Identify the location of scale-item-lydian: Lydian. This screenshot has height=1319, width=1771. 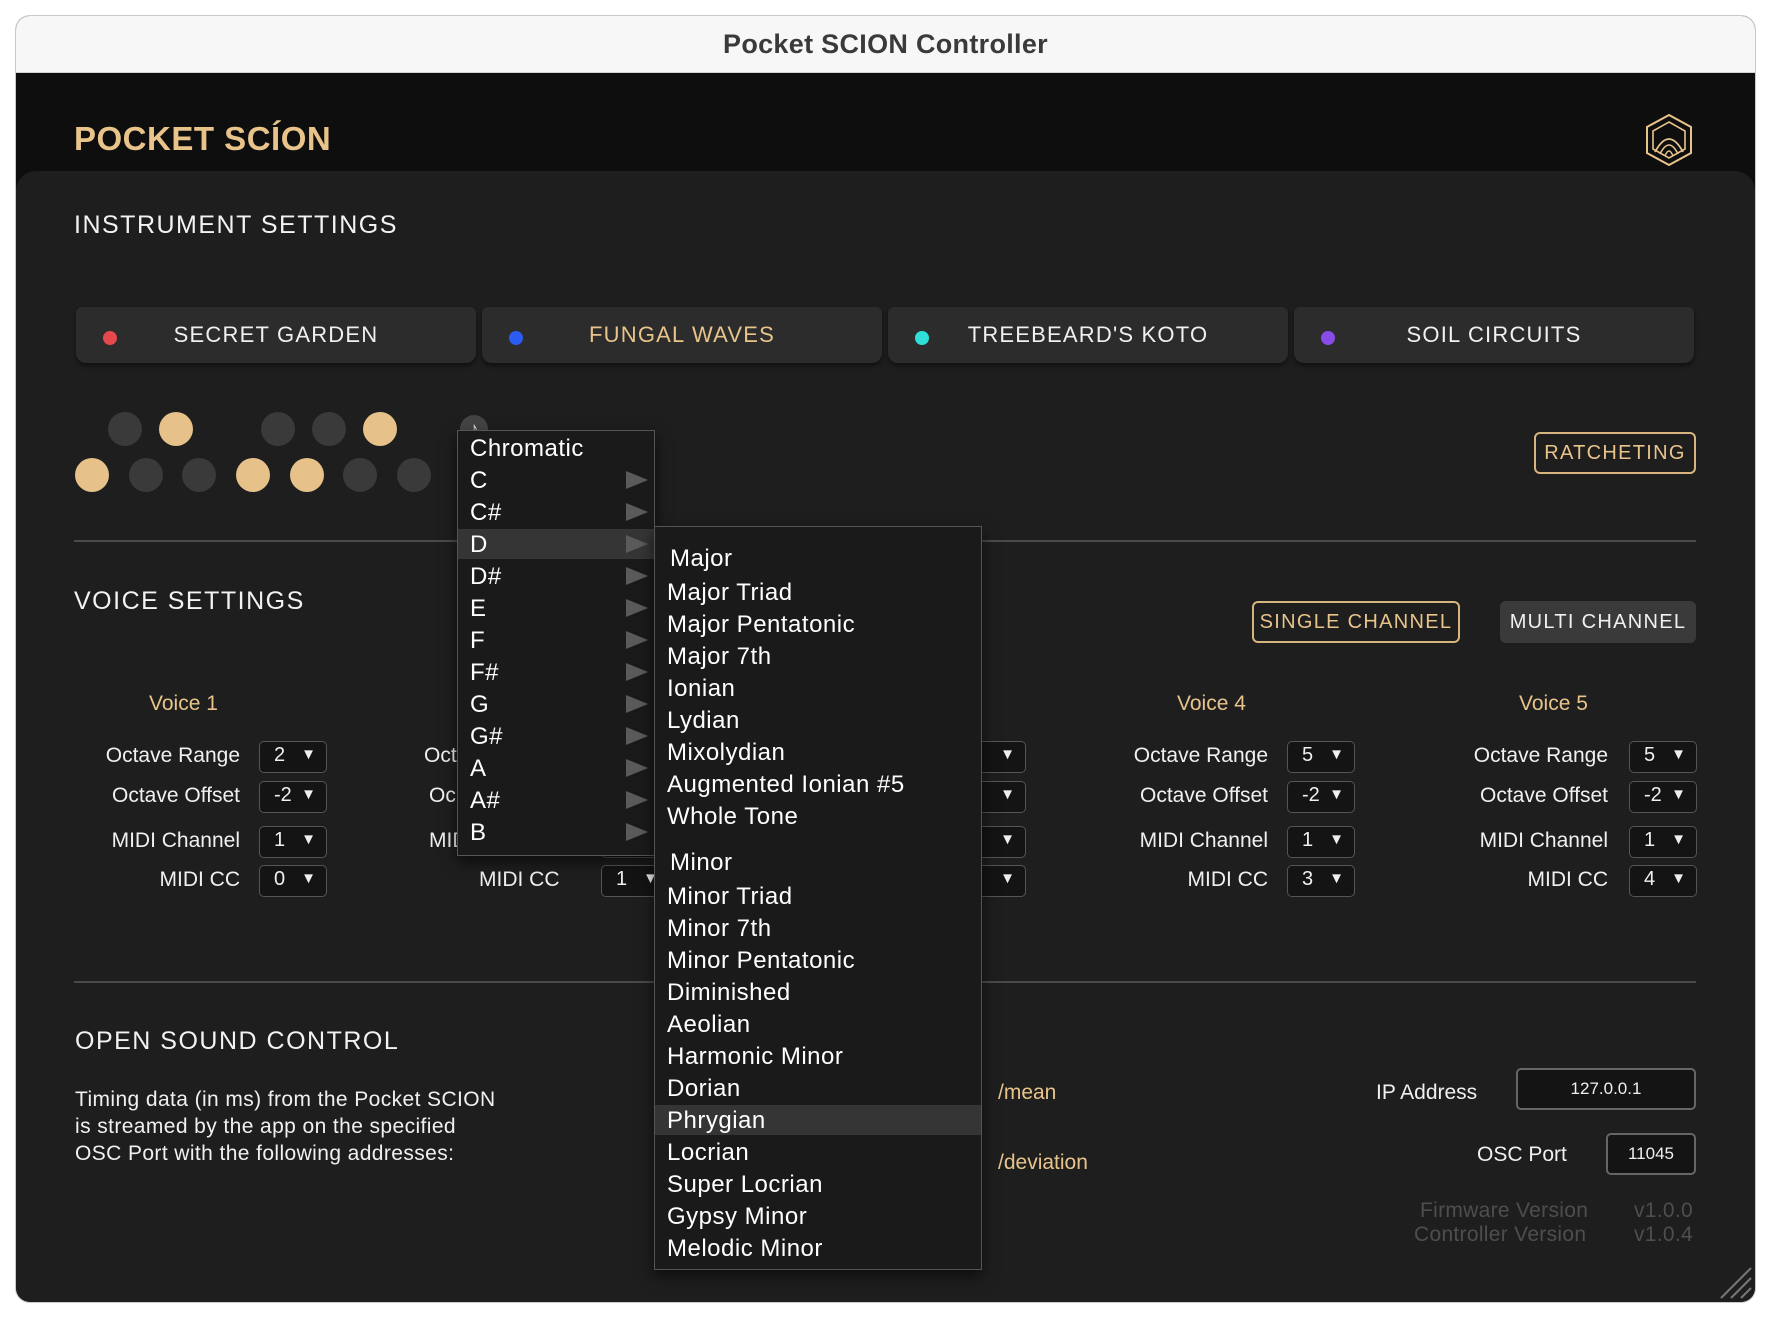
(818, 720).